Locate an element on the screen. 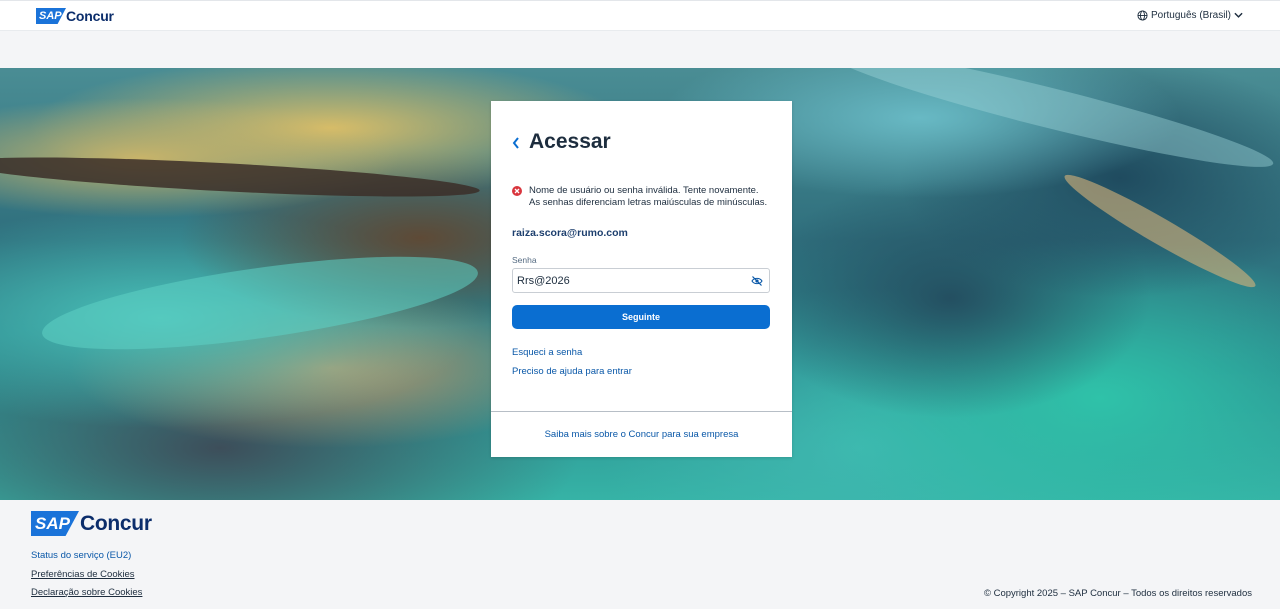 The image size is (1280, 609). globe-icon is located at coordinates (1142, 15).